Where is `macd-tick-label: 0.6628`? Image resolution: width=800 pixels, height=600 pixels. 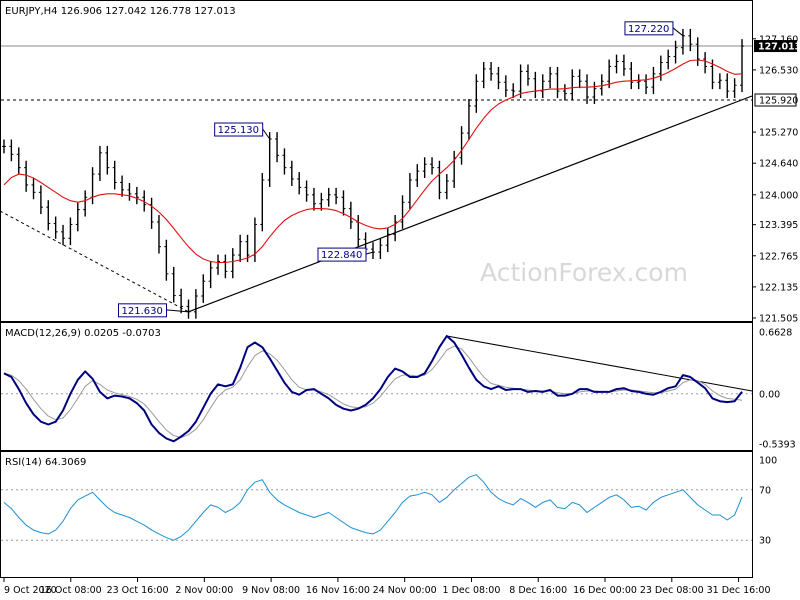
macd-tick-label: 0.6628 is located at coordinates (775, 333).